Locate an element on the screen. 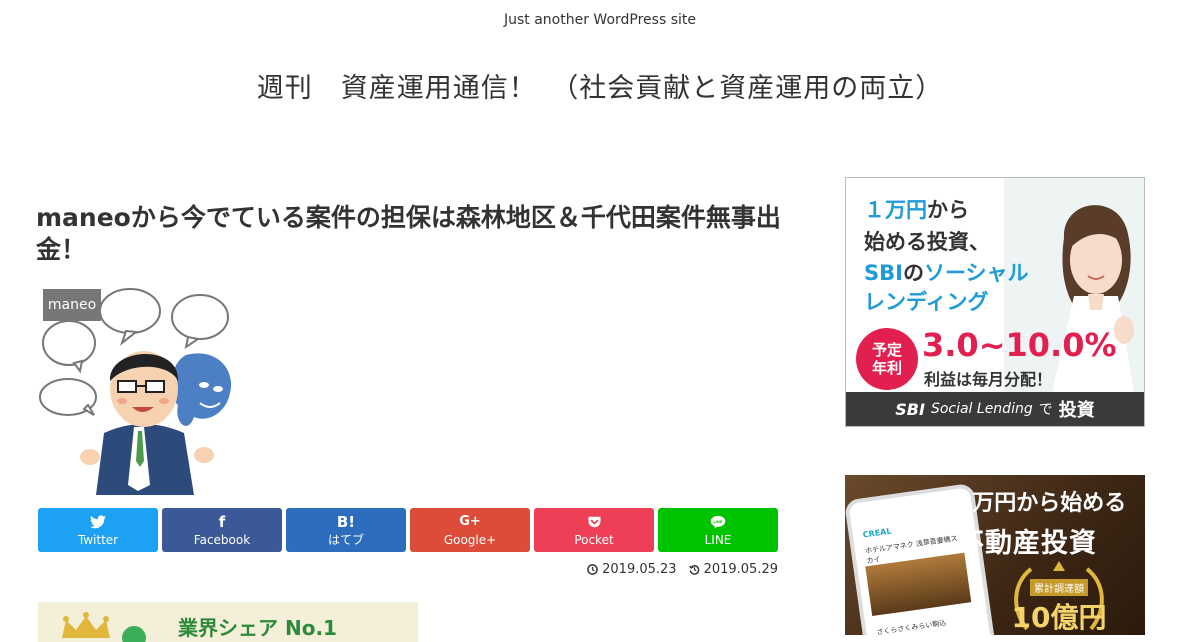  share-label: LINE is located at coordinates (718, 539).